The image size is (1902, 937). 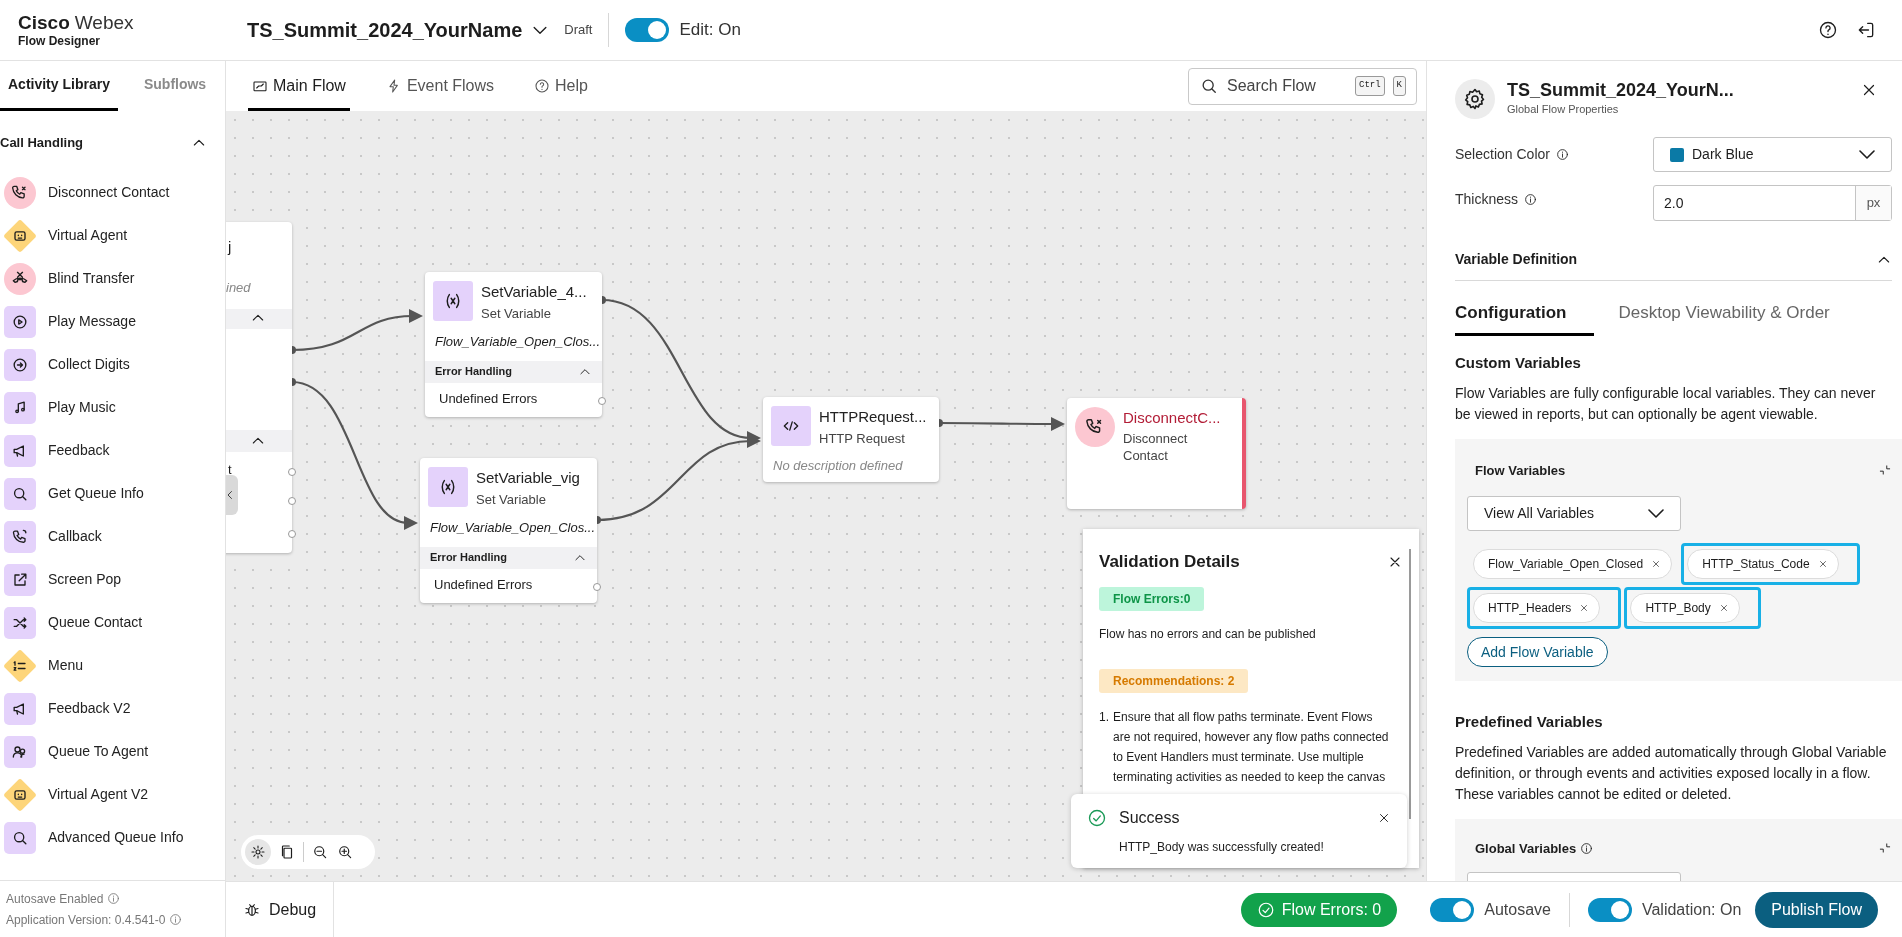 I want to click on flow-name-dropdown: TS_Summit_2024_YourName, so click(x=399, y=30).